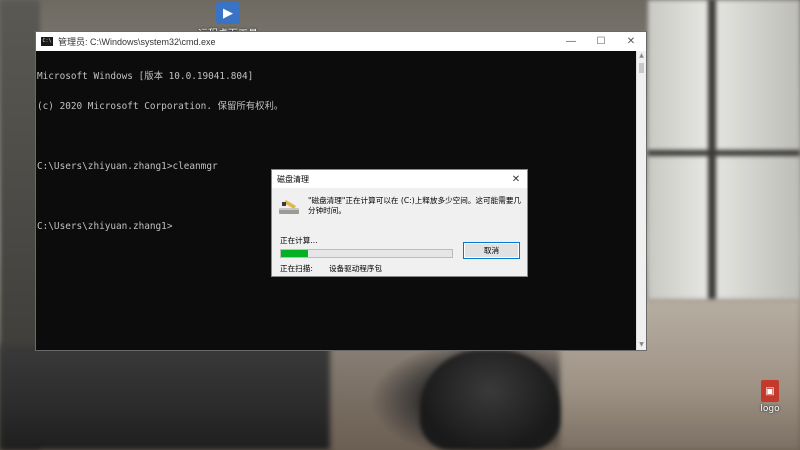  I want to click on background-laptop, so click(165, 397).